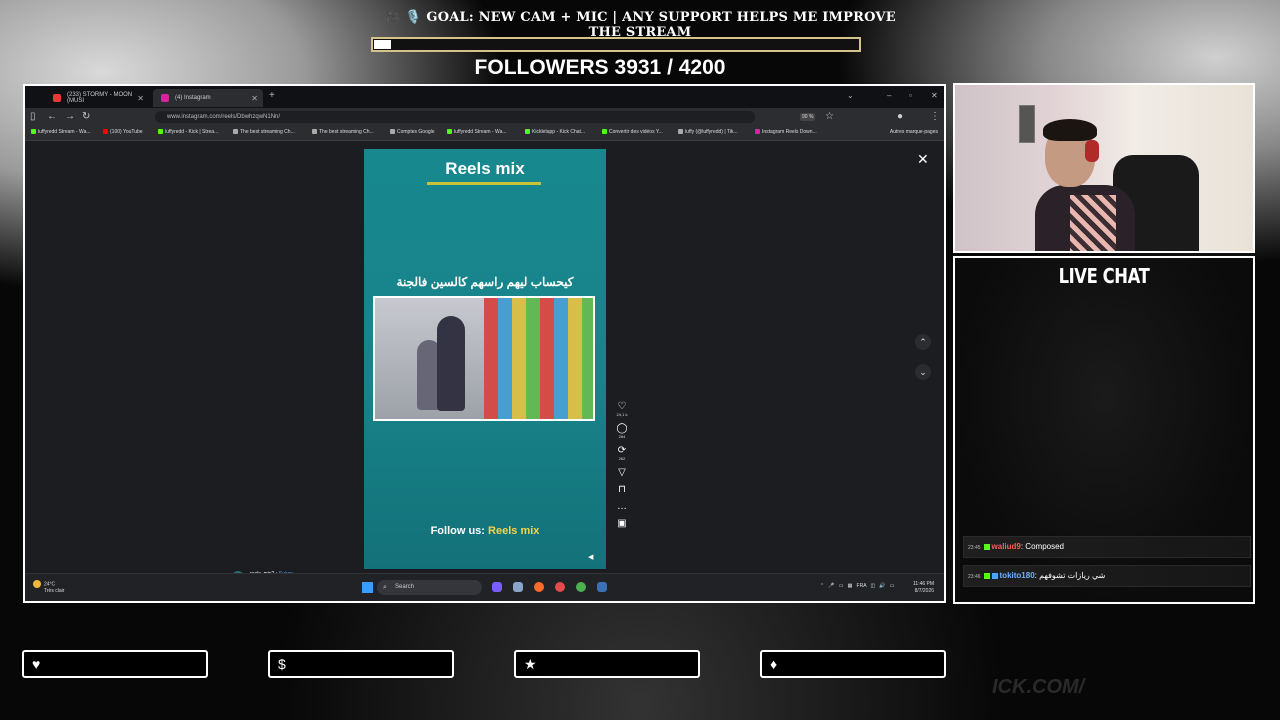 This screenshot has width=1280, height=720. What do you see at coordinates (829, 116) in the screenshot?
I see `bookmark-star-icon: ☆` at bounding box center [829, 116].